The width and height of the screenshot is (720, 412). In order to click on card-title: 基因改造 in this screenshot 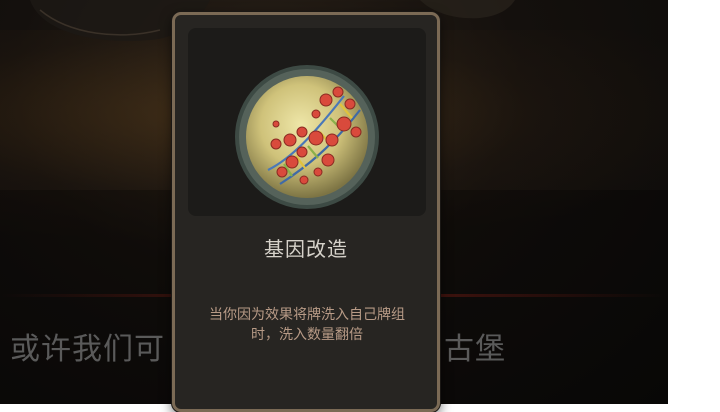, I will do `click(306, 249)`.